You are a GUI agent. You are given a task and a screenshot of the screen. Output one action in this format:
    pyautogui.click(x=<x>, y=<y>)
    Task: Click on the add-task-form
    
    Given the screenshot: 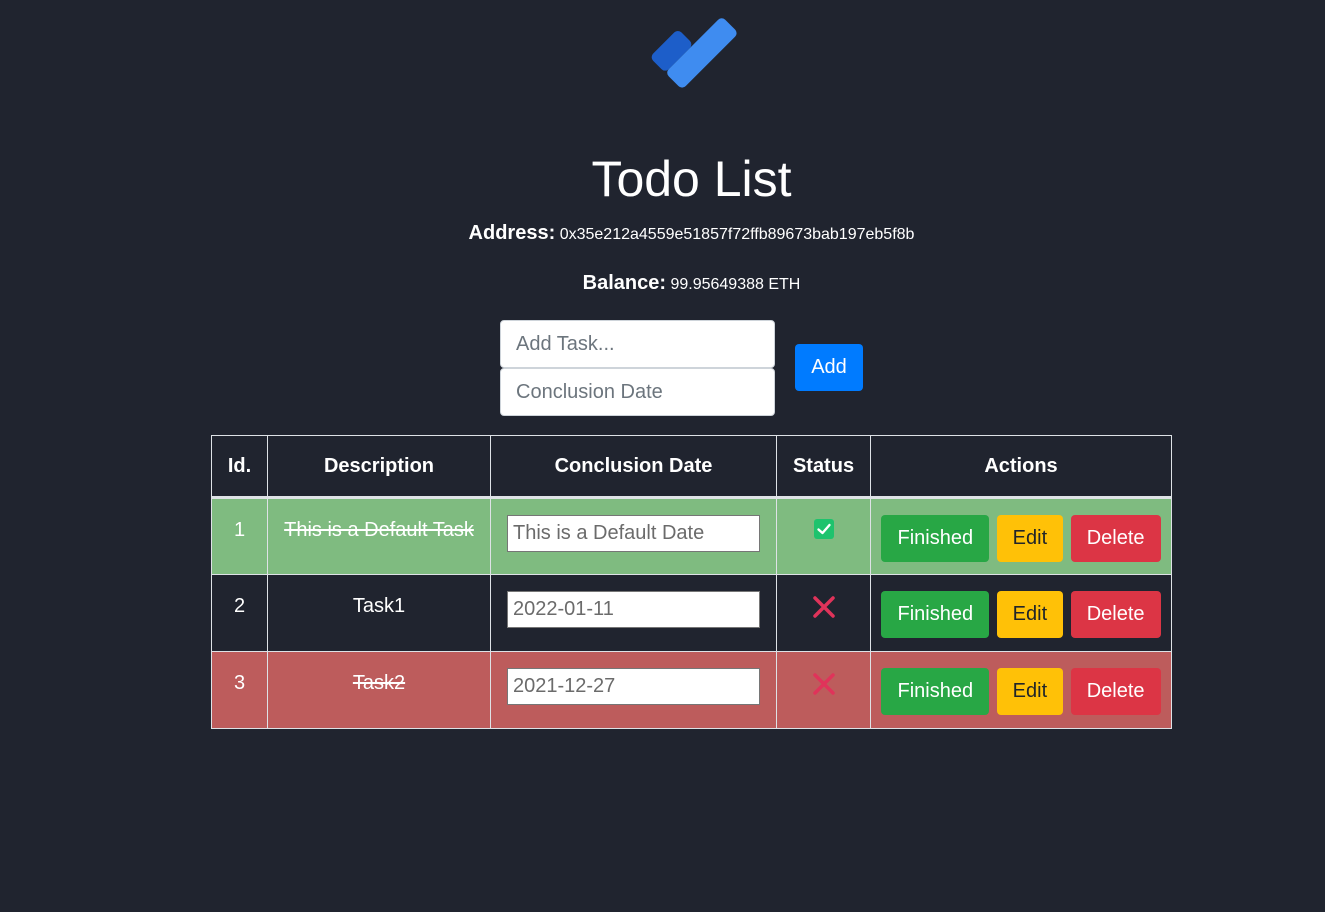 What is the action you would take?
    pyautogui.click(x=637, y=368)
    